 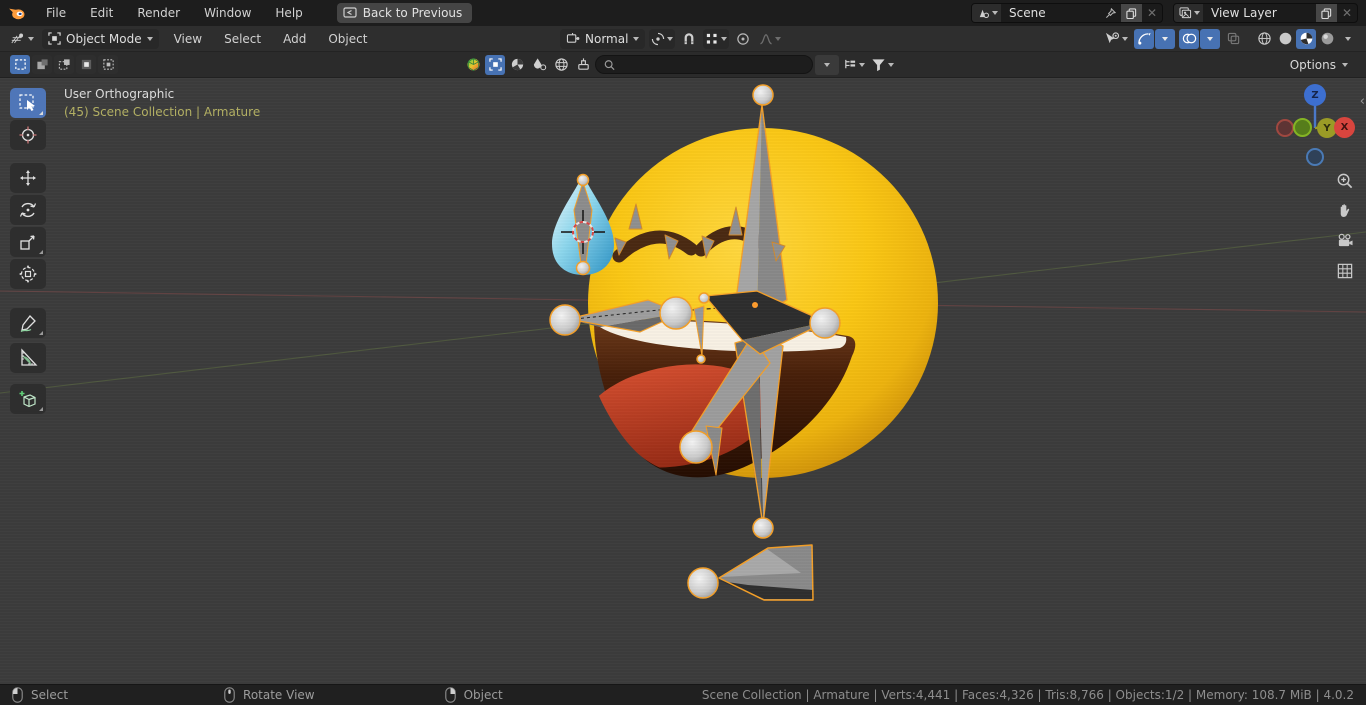 I want to click on tool-annotate, so click(x=28, y=323).